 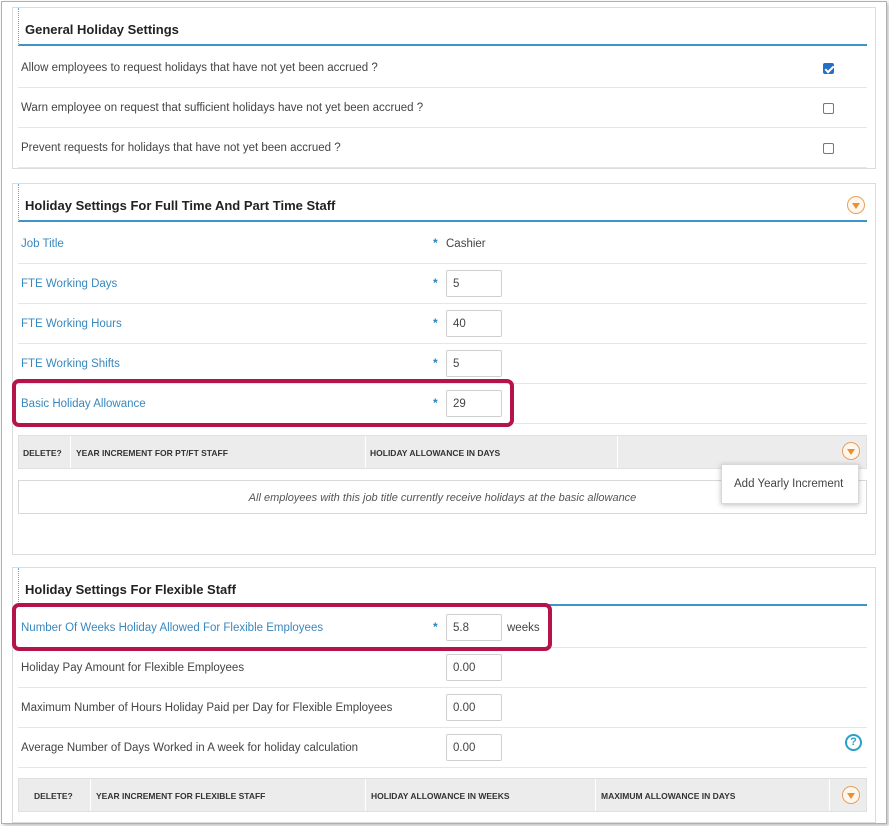 What do you see at coordinates (70, 364) in the screenshot?
I see `fte-shifts-label: FTE Working Shifts` at bounding box center [70, 364].